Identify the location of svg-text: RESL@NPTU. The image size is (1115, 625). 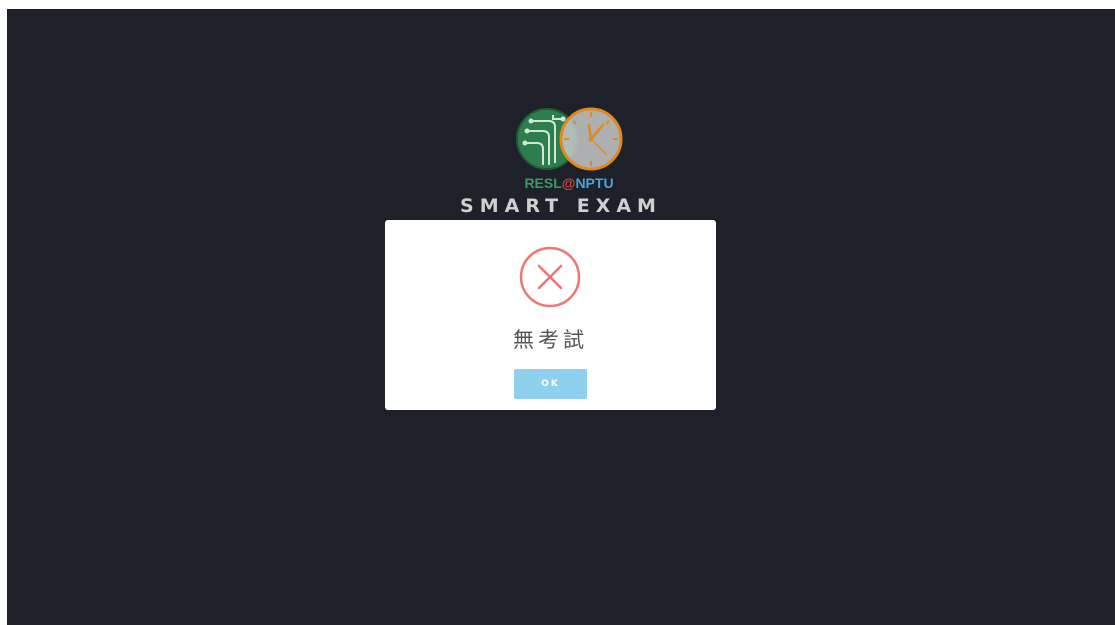
(568, 183).